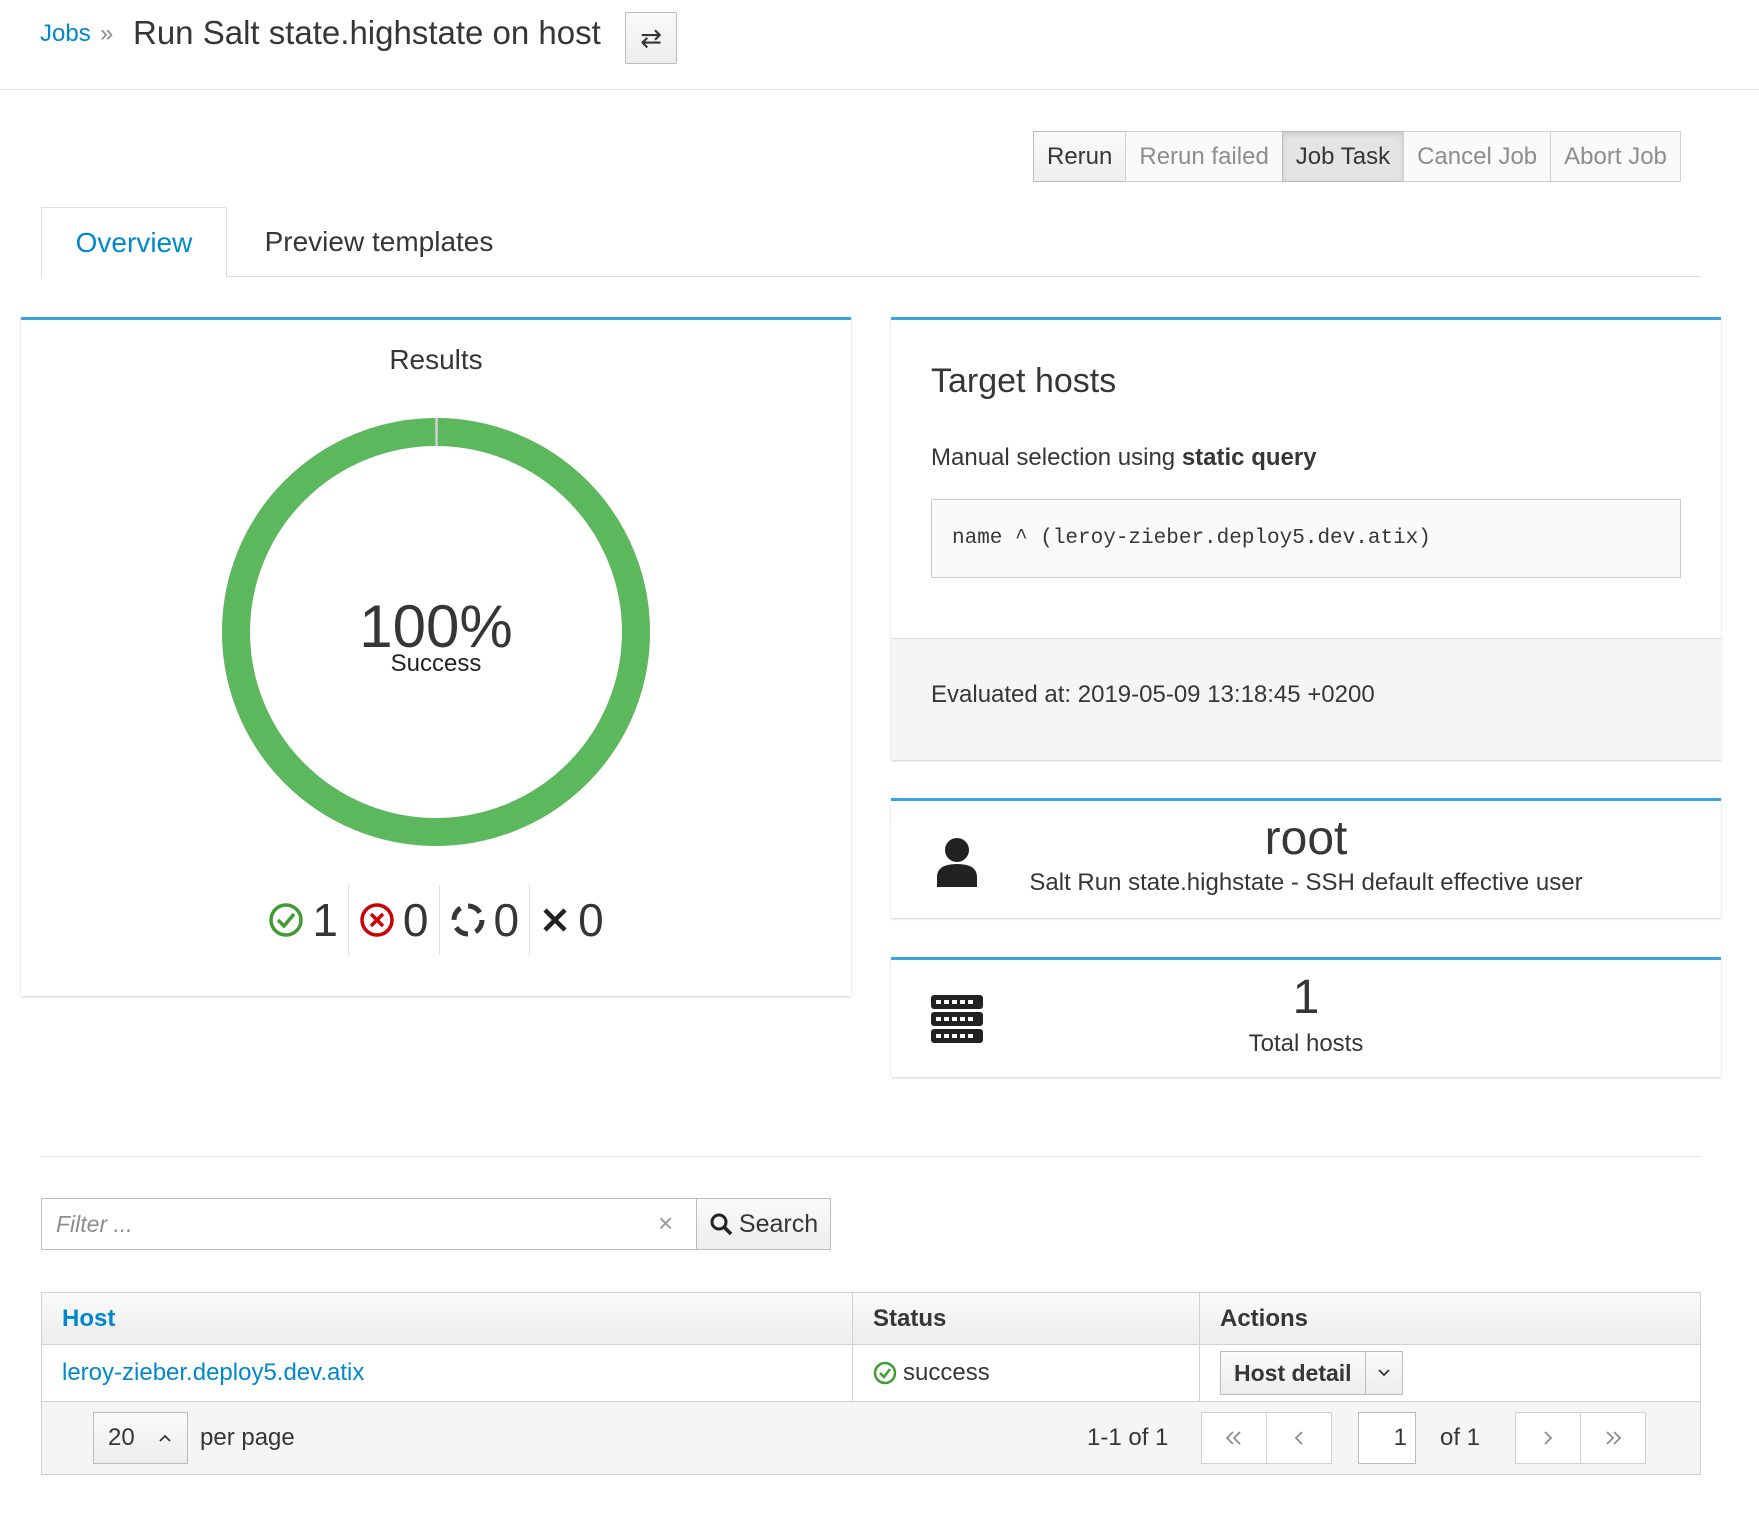  Describe the element at coordinates (1204, 156) in the screenshot. I see `rerun-failed-button: Rerun failed` at that location.